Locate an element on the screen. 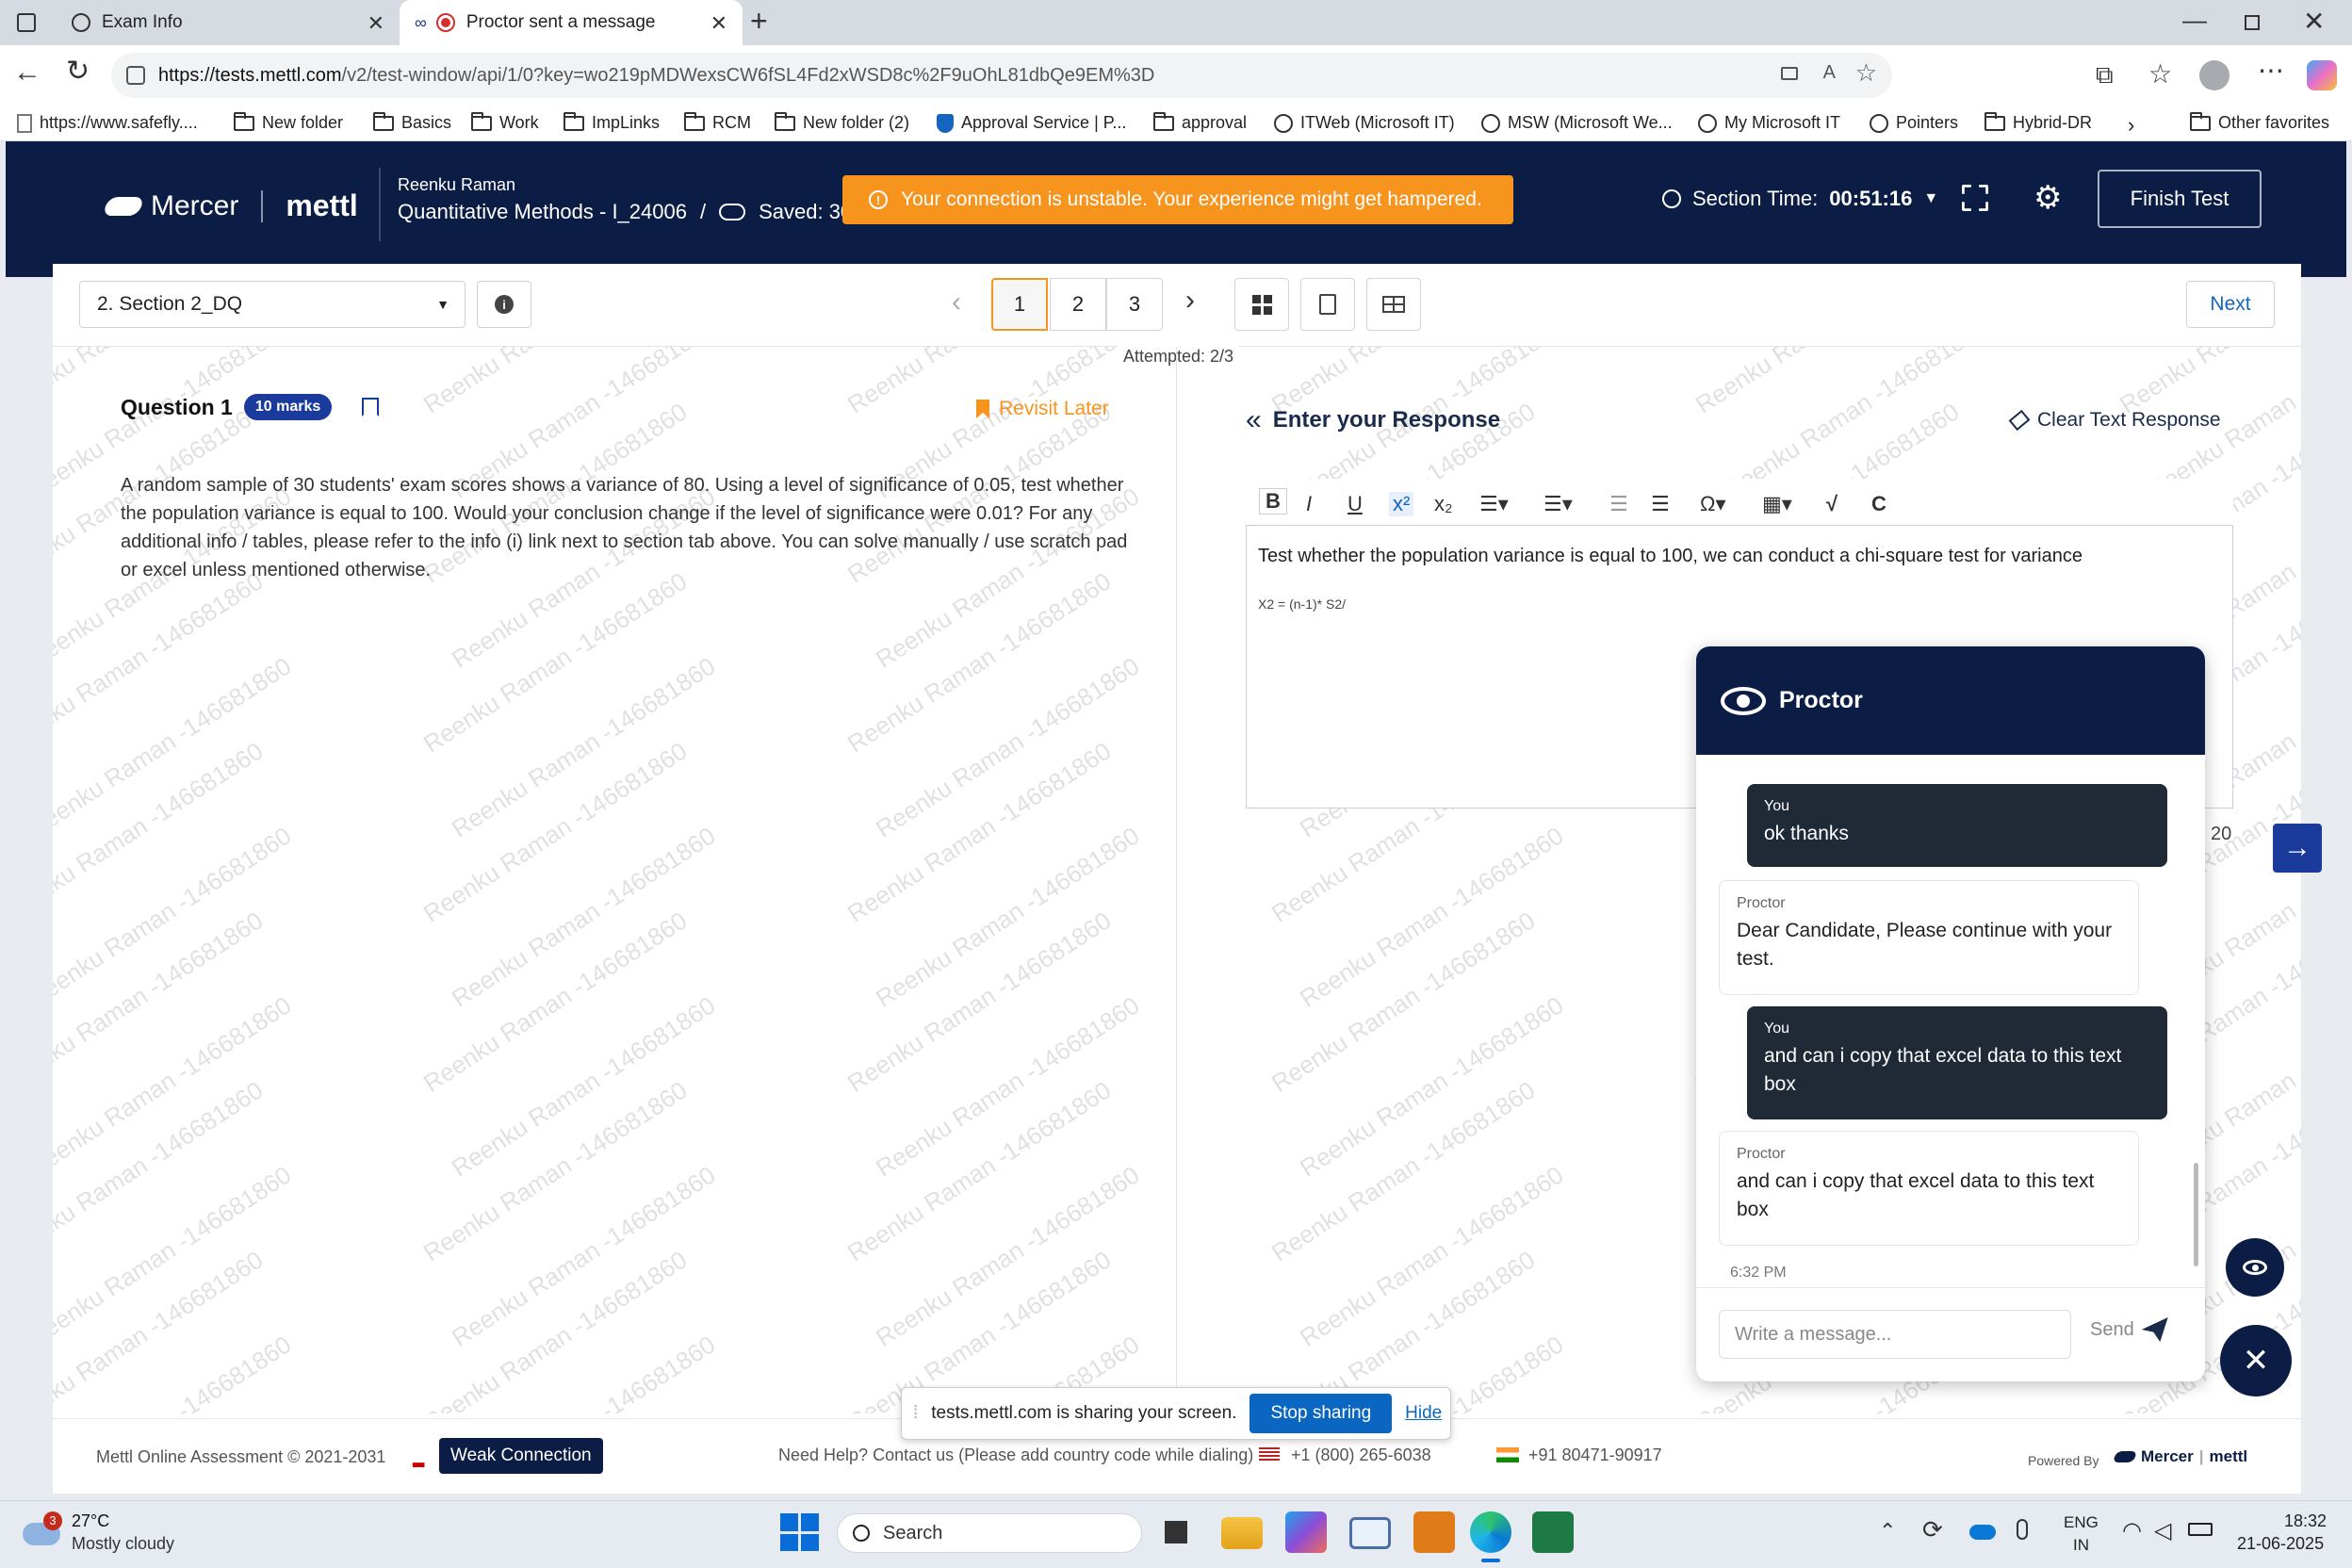 Image resolution: width=2352 pixels, height=1568 pixels. bookmark-item: RCM is located at coordinates (717, 122).